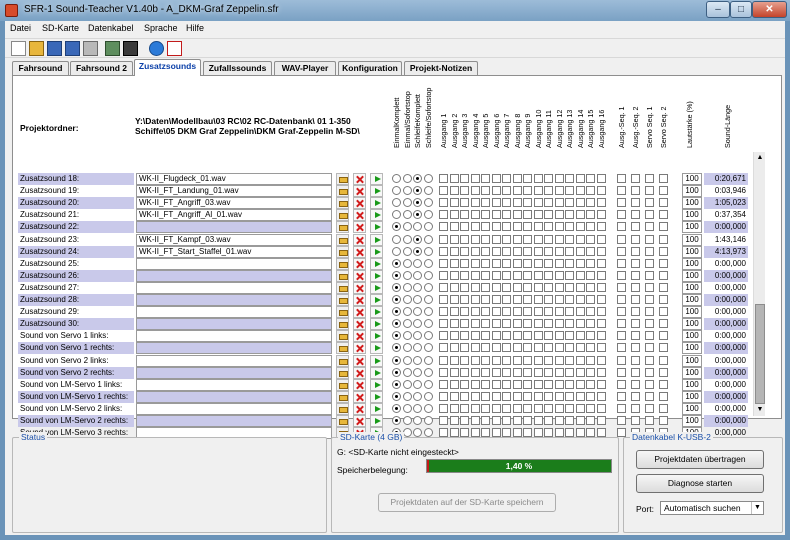 Image resolution: width=790 pixels, height=540 pixels. Describe the element at coordinates (237, 68) in the screenshot. I see `tab-zufallssounds: Zufallssounds` at that location.